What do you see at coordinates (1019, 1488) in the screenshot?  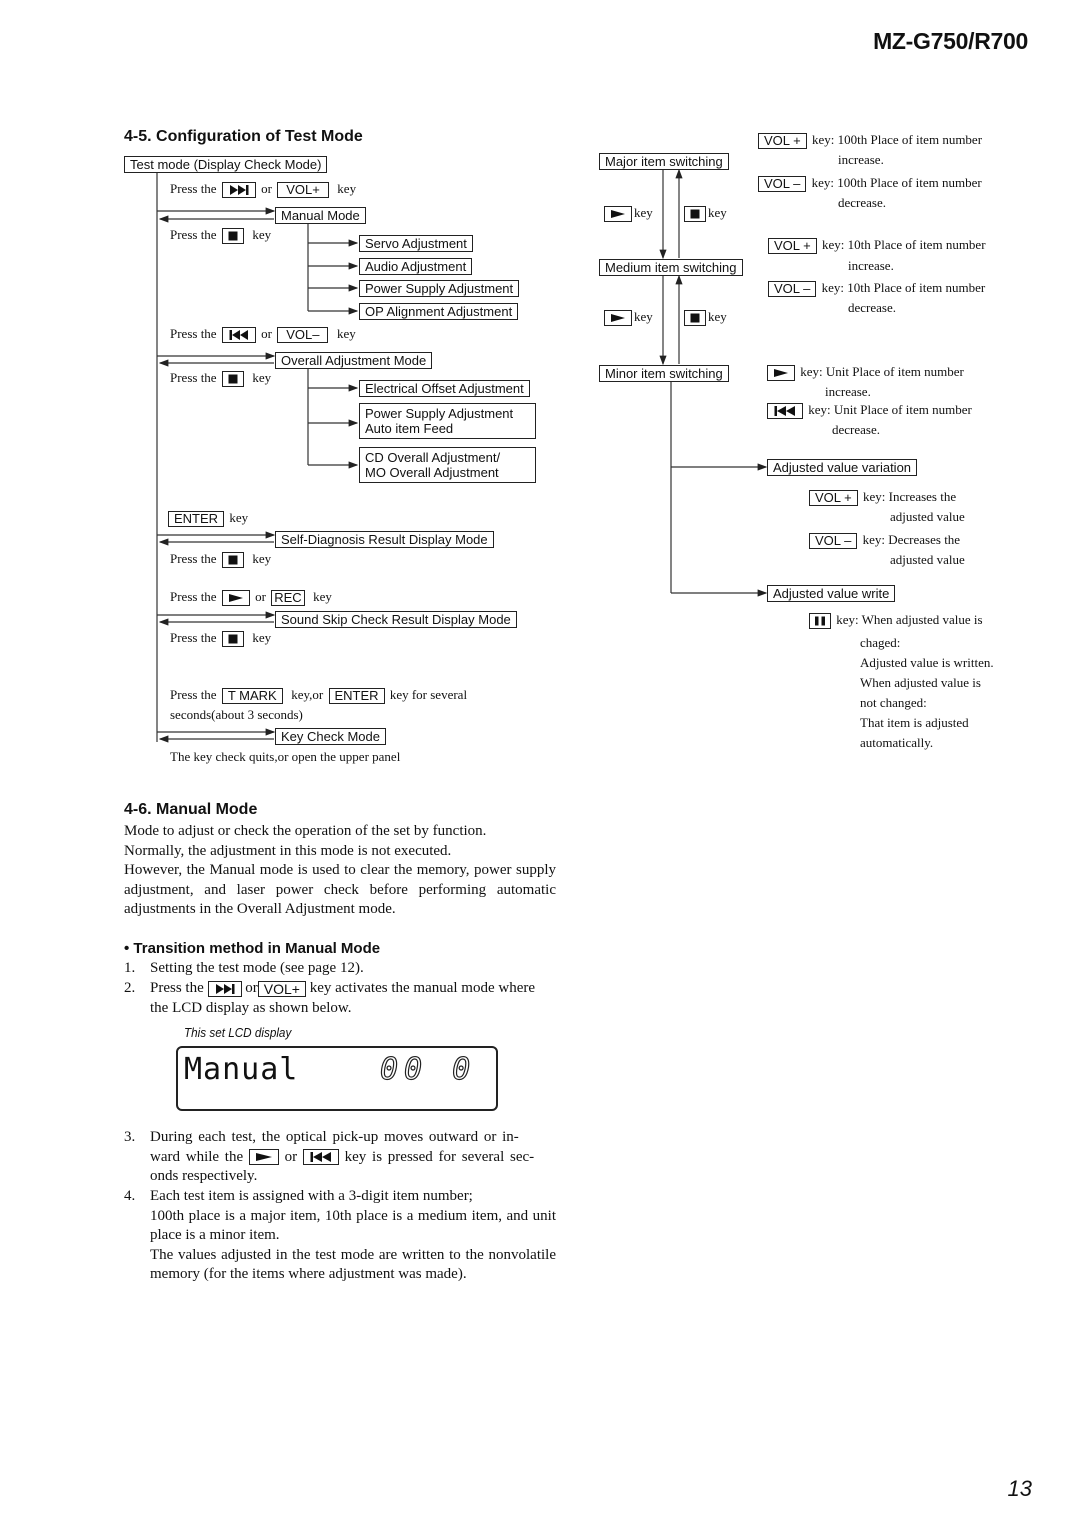 I see `page-number: 13` at bounding box center [1019, 1488].